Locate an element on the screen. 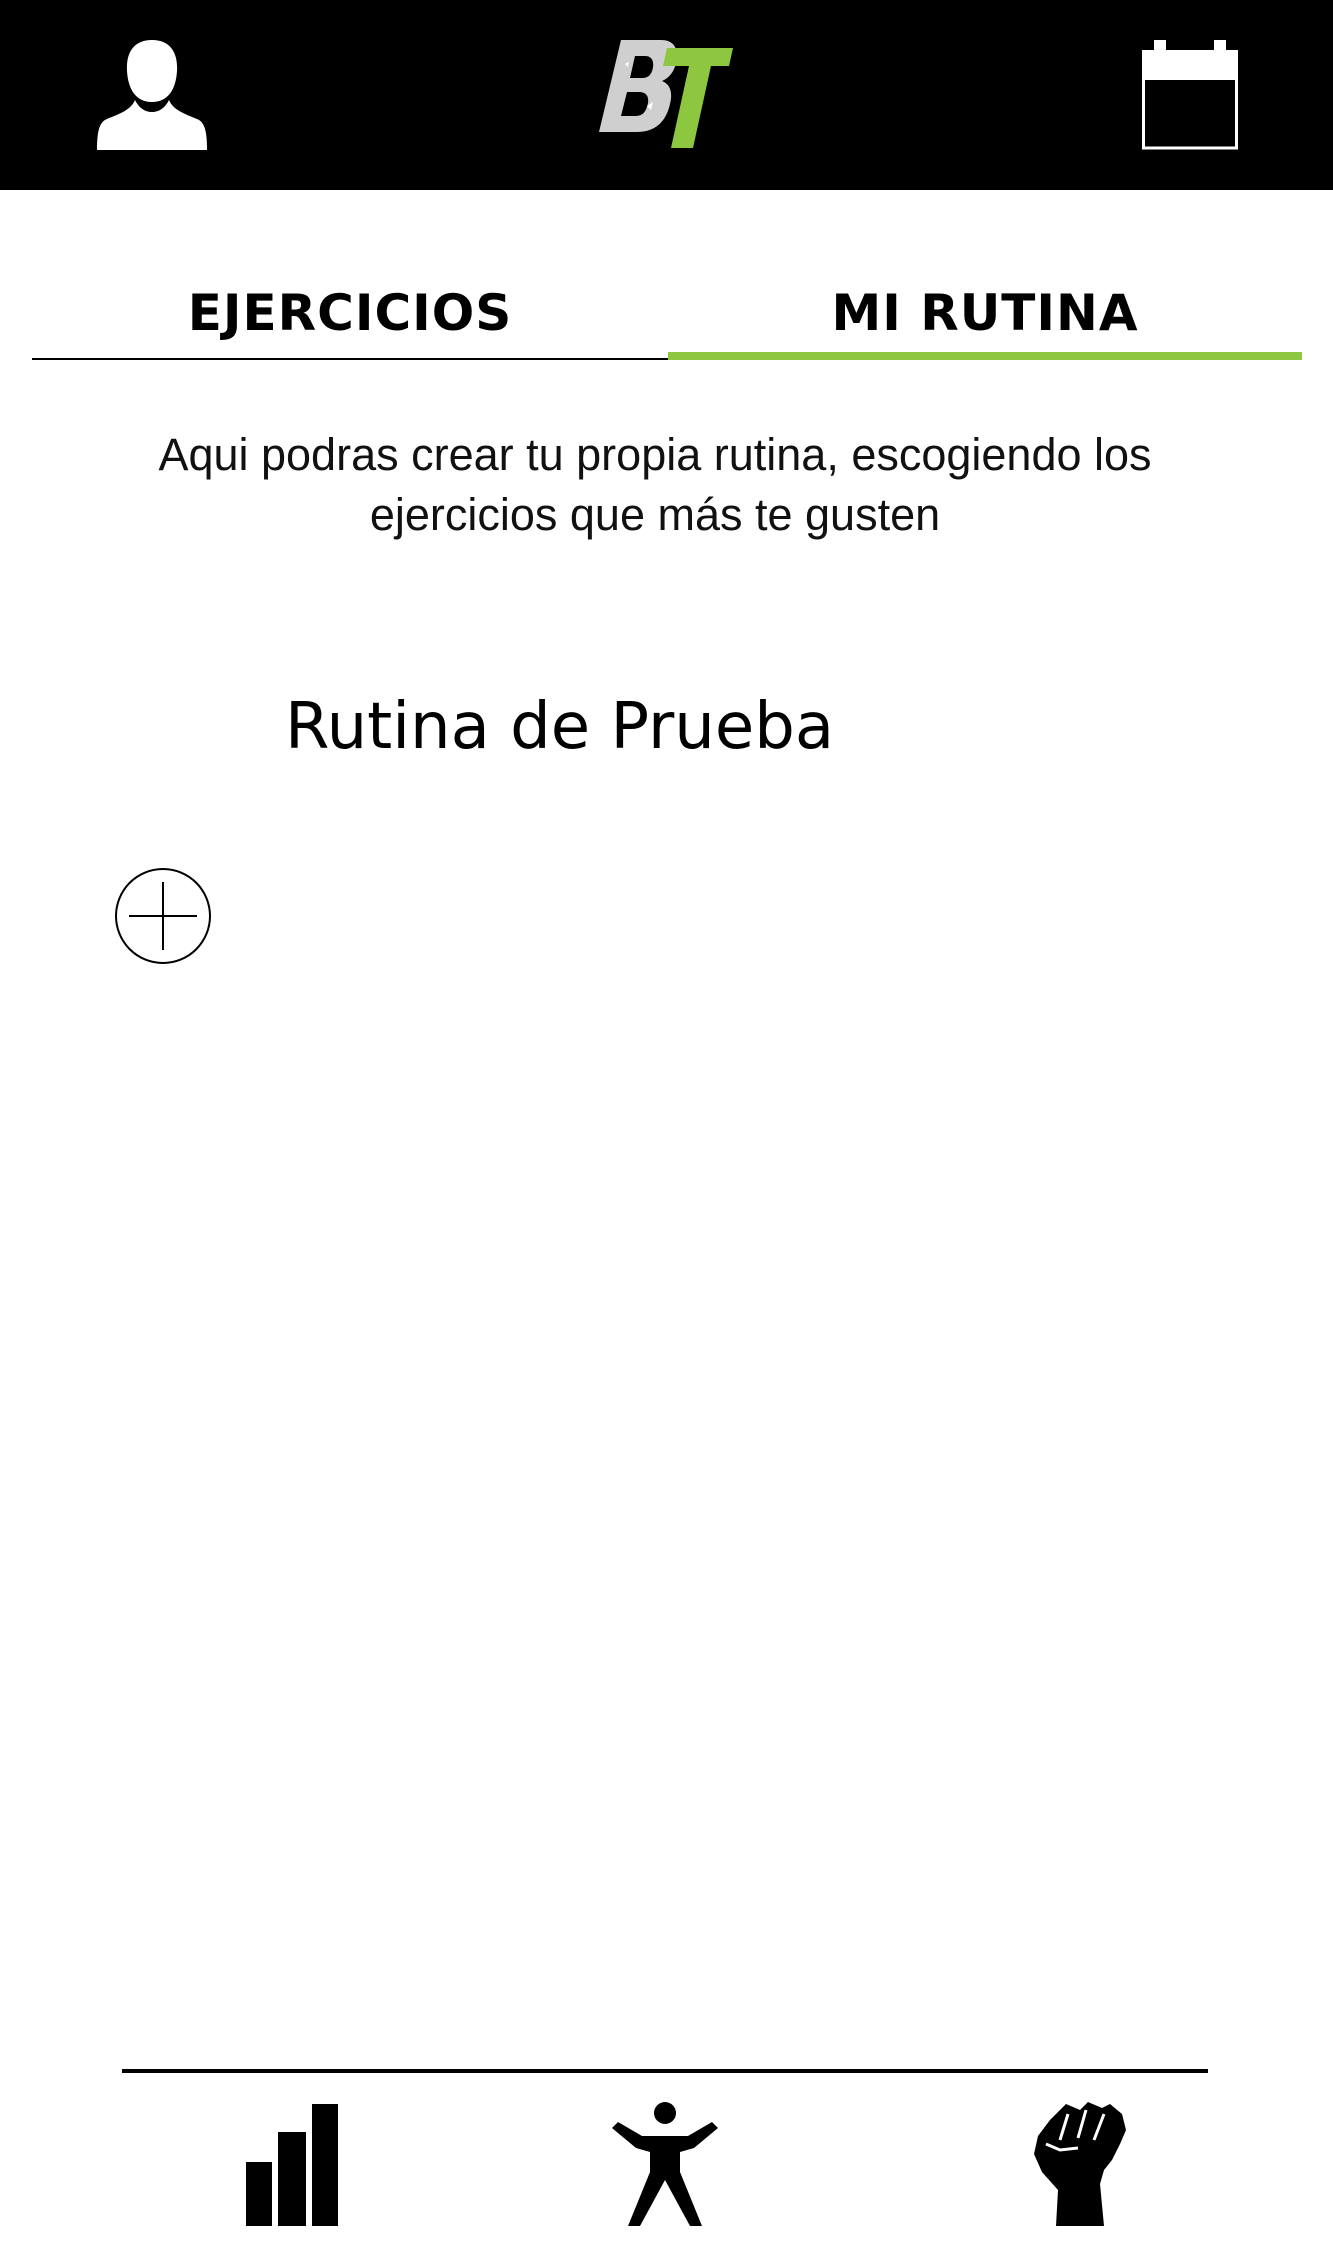 Image resolution: width=1333 pixels, height=2254 pixels. profile-button is located at coordinates (152, 95).